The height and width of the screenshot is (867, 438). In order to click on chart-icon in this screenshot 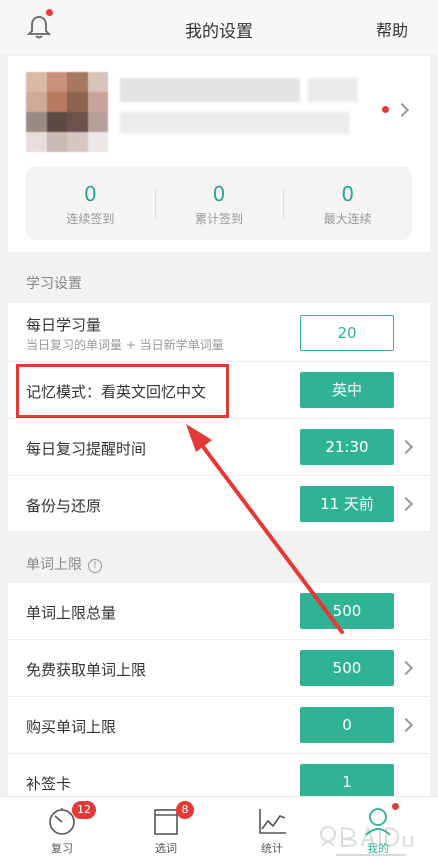, I will do `click(272, 821)`.